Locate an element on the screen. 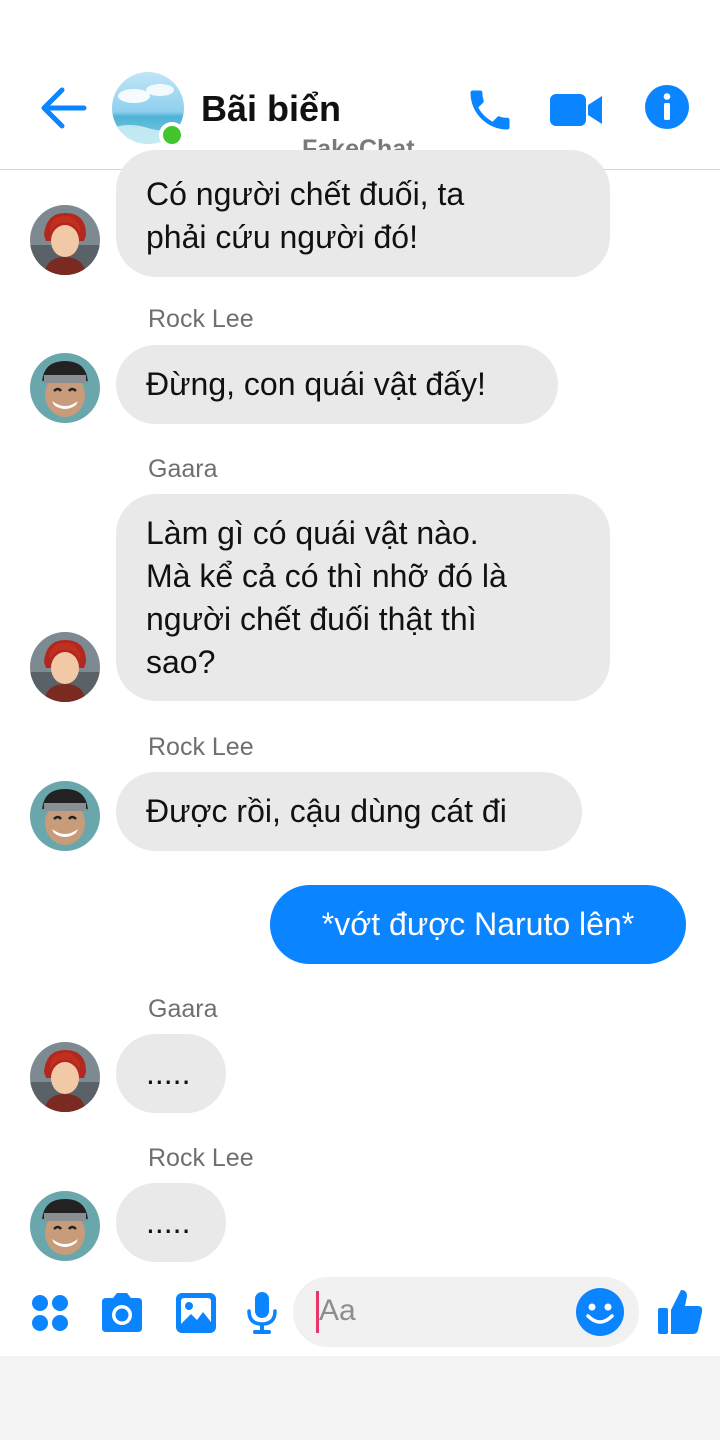  video-camera-icon is located at coordinates (576, 110).